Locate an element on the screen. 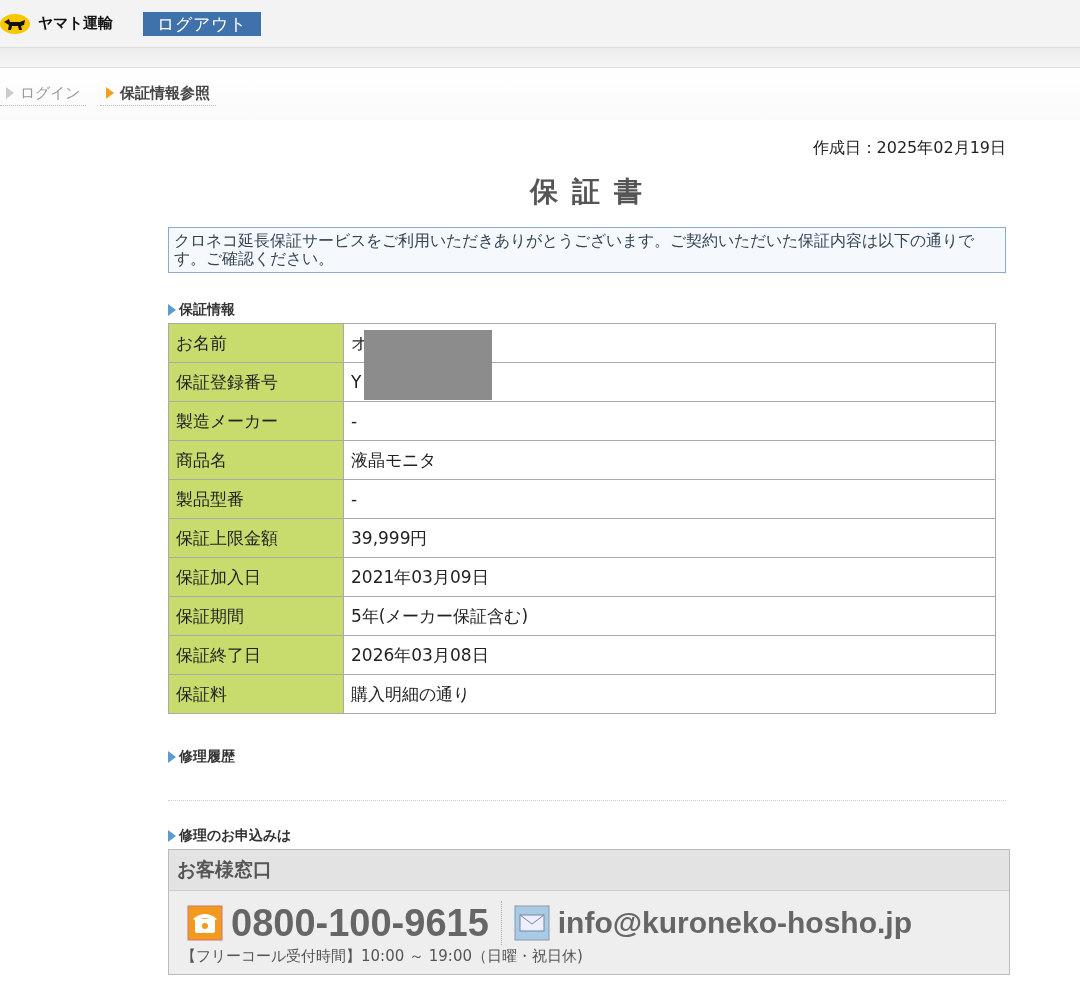 The image size is (1080, 1008). contact-title: お客様窓口 is located at coordinates (589, 870).